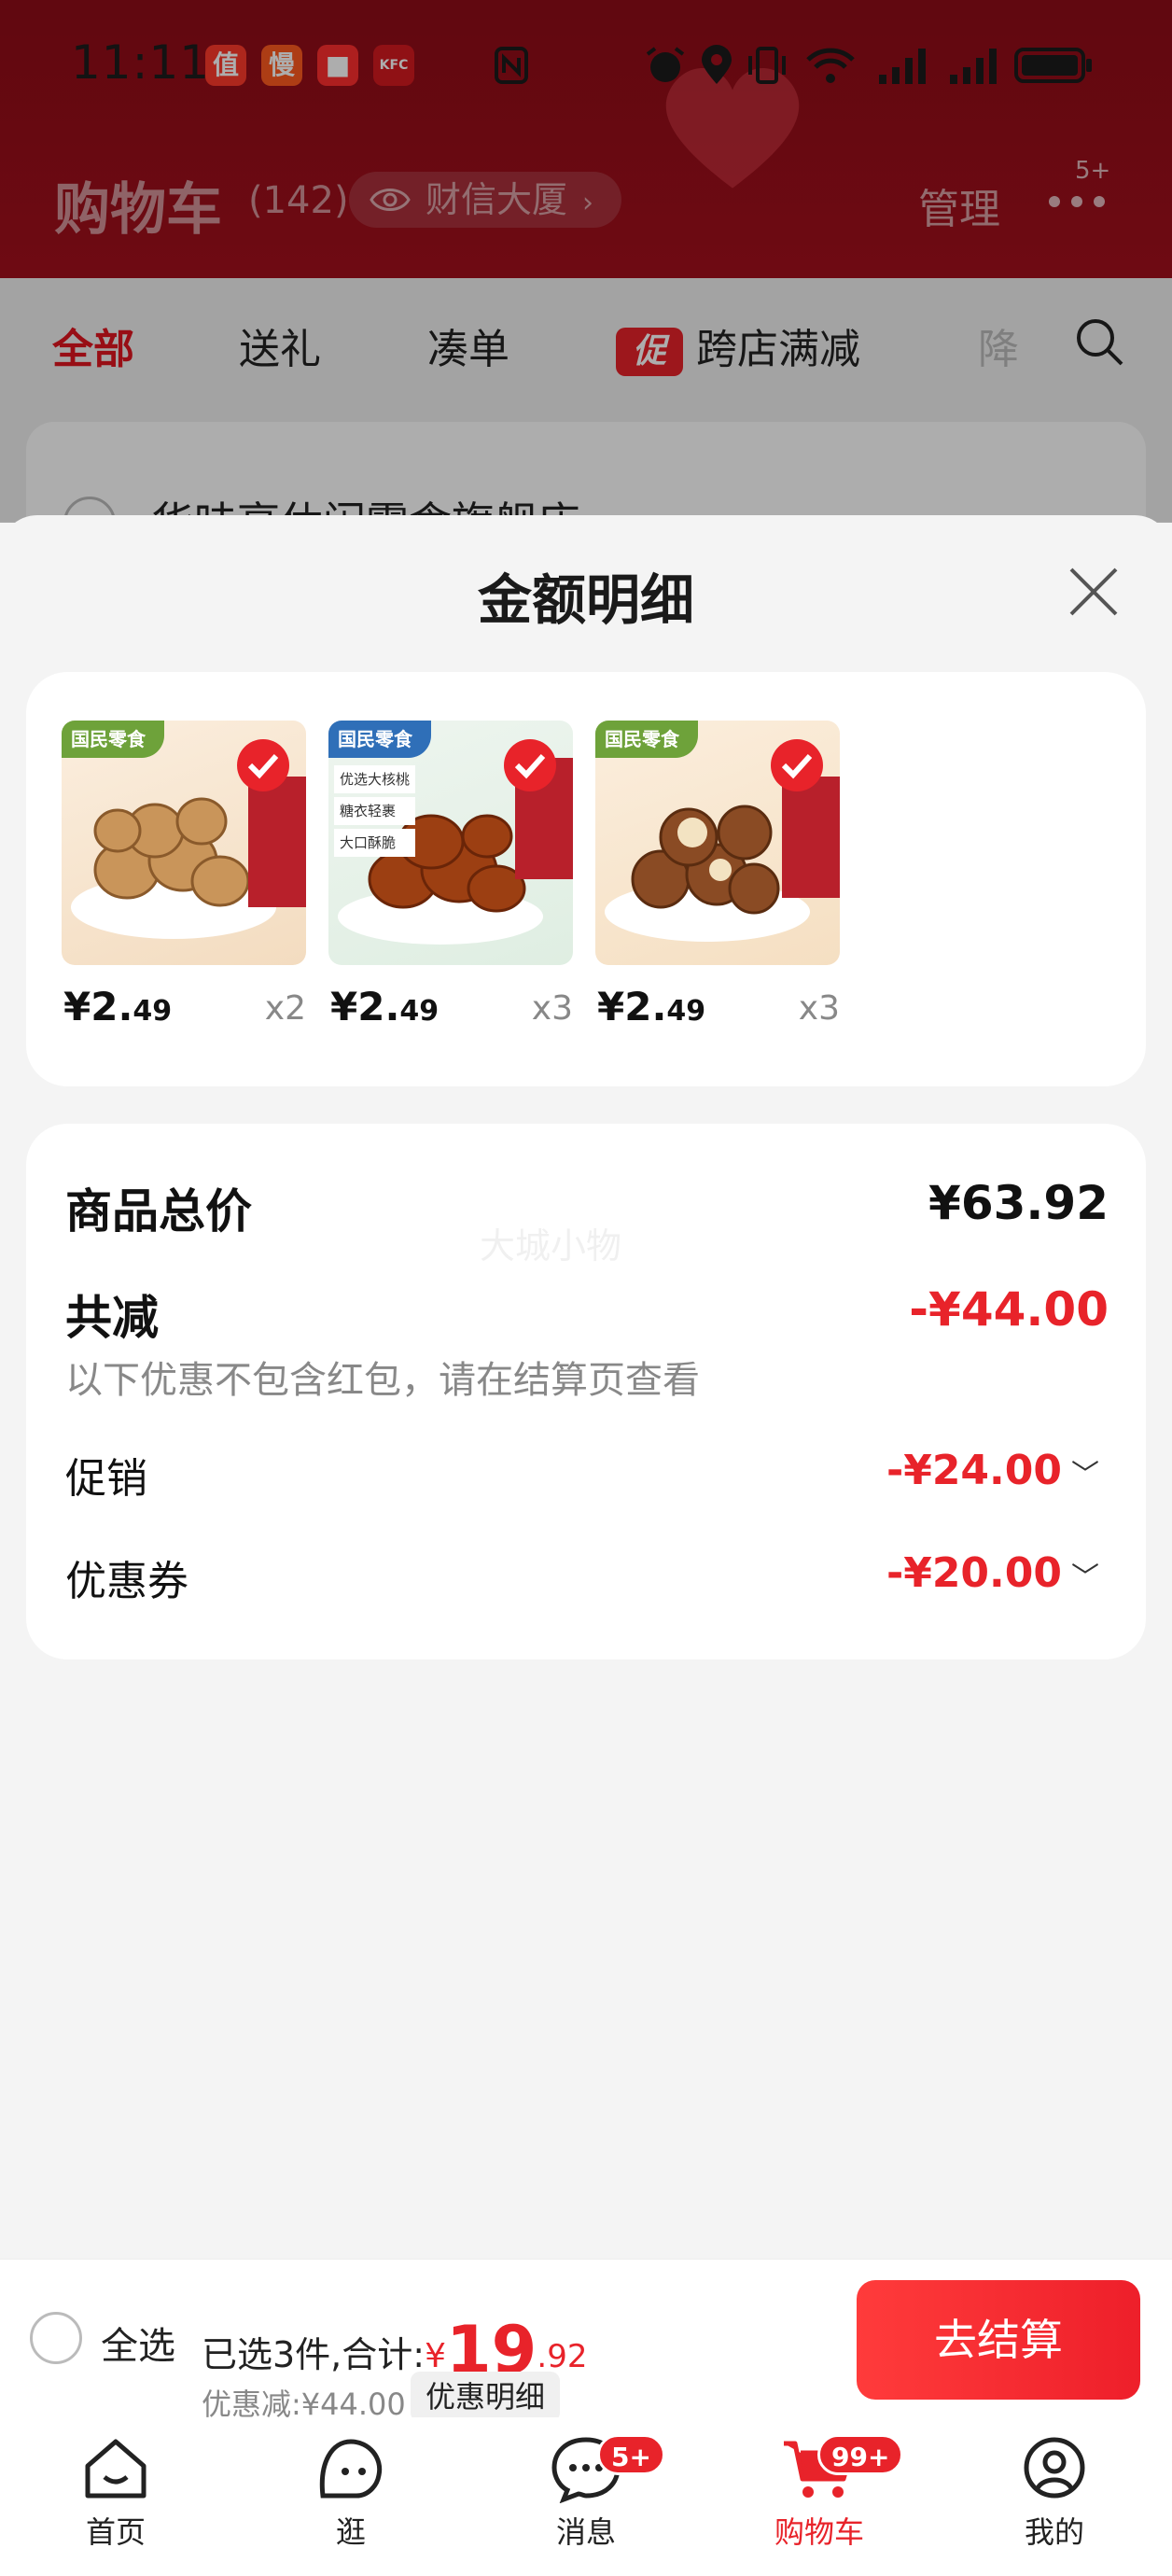 The height and width of the screenshot is (2576, 1172). I want to click on cart-badge: 99+, so click(860, 2454).